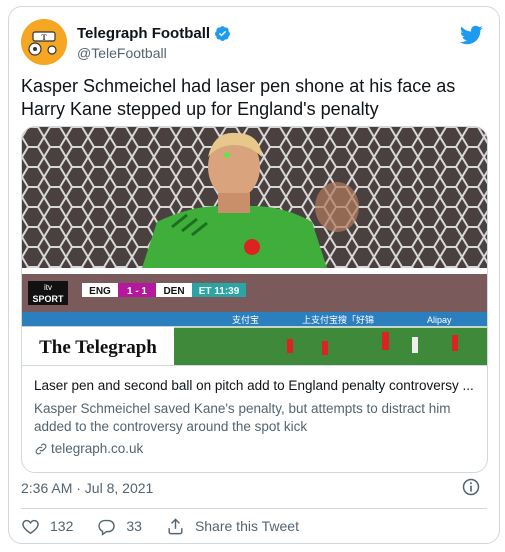 The width and height of the screenshot is (505, 552). Describe the element at coordinates (87, 488) in the screenshot. I see `tweet-timestamp: 2:36 AM · Jul 8, 2021` at that location.